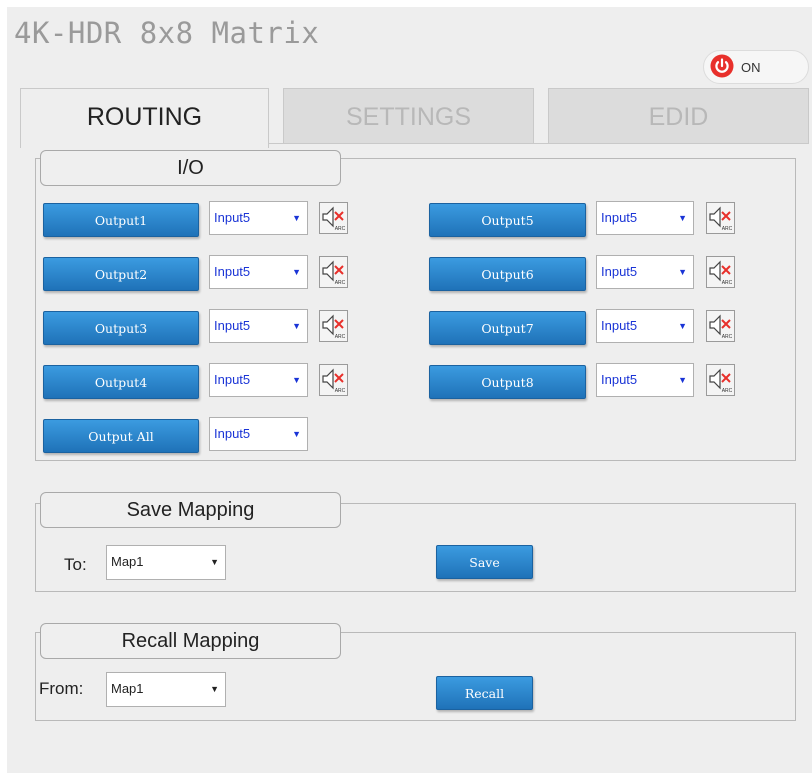 The height and width of the screenshot is (776, 812). I want to click on save-button: Save, so click(484, 562).